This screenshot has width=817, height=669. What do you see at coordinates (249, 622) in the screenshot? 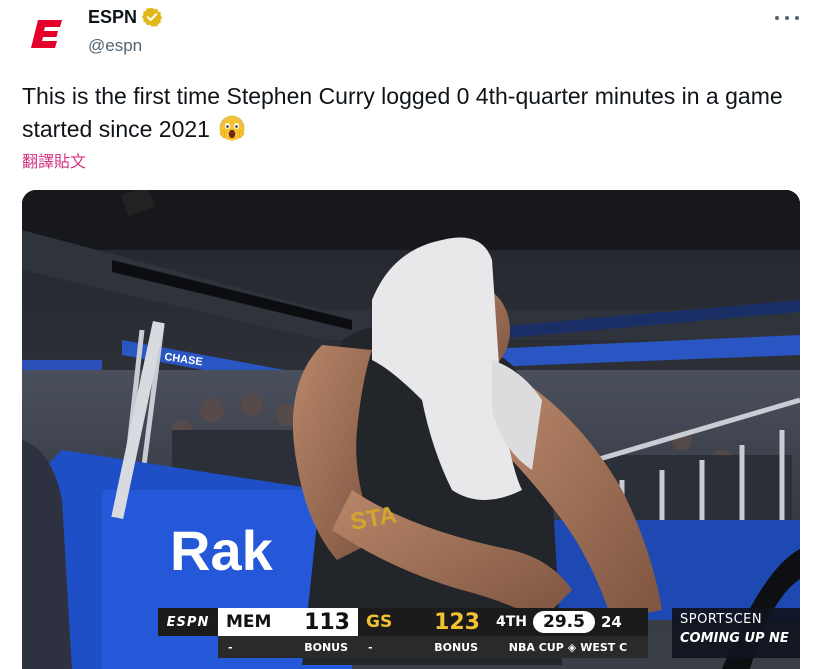
I see `away-team: MEM` at bounding box center [249, 622].